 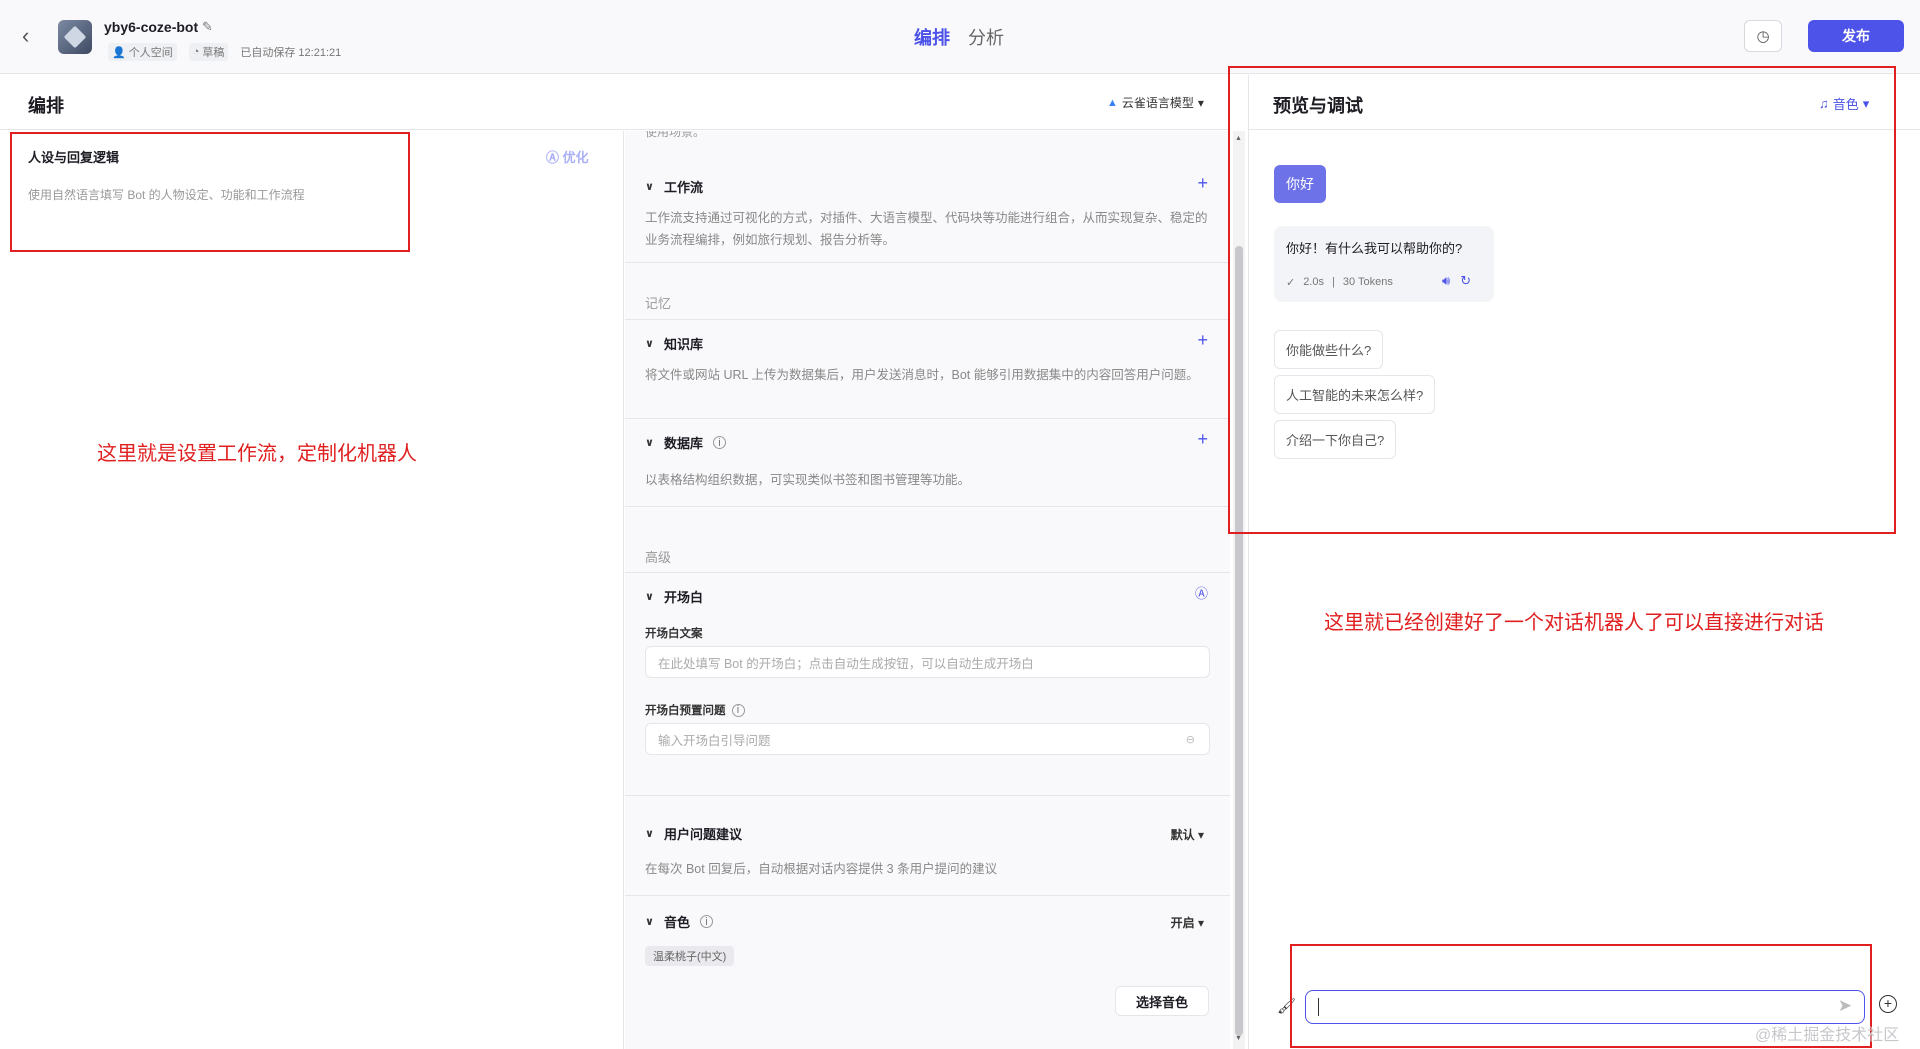 What do you see at coordinates (1202, 439) in the screenshot?
I see `add-database-button: +` at bounding box center [1202, 439].